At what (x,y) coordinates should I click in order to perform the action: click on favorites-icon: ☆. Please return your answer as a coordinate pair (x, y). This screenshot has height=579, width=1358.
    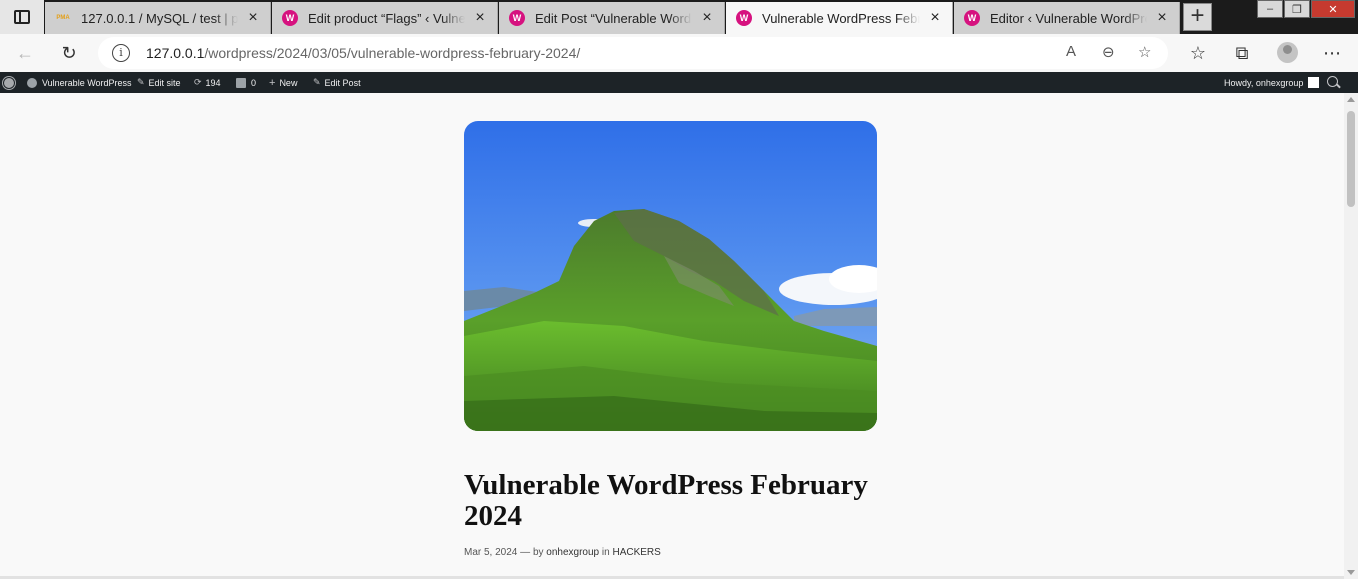
    Looking at the image, I should click on (1198, 52).